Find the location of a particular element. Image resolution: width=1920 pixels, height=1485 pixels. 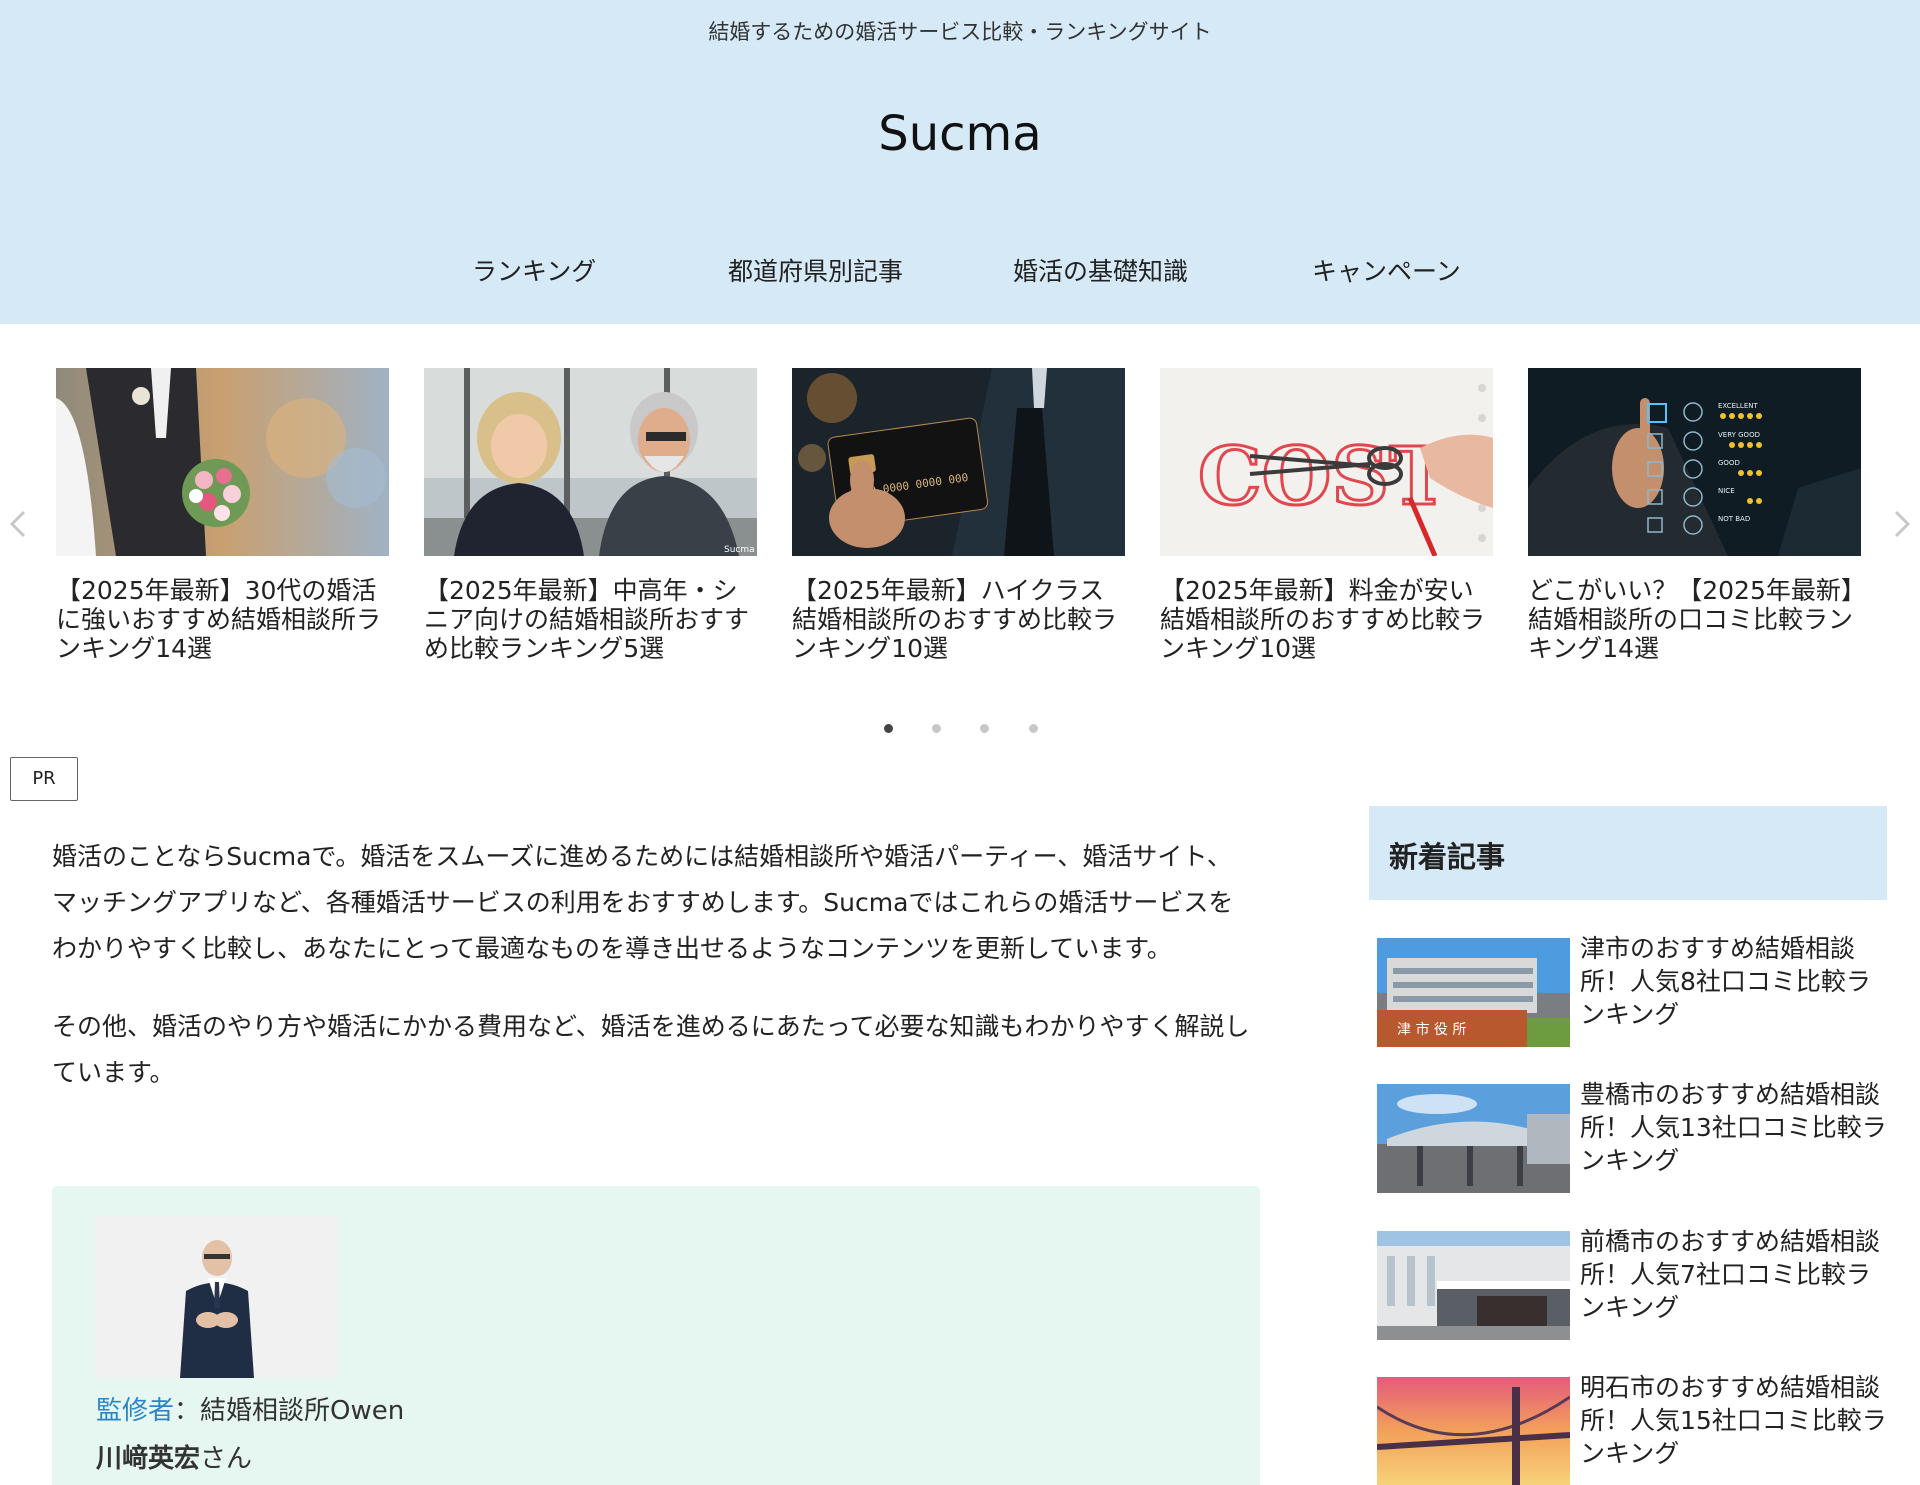

cost-text: COST is located at coordinates (1323, 476).